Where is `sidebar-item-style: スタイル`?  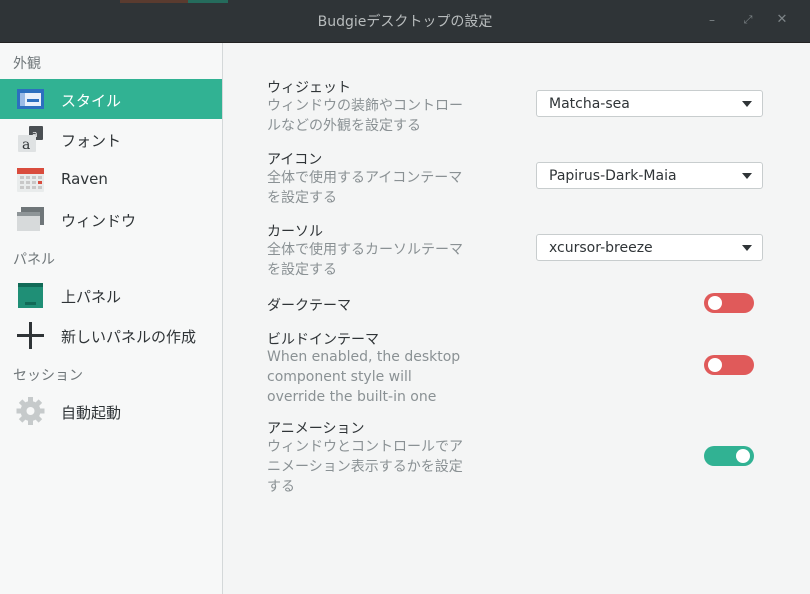 sidebar-item-style: スタイル is located at coordinates (111, 99).